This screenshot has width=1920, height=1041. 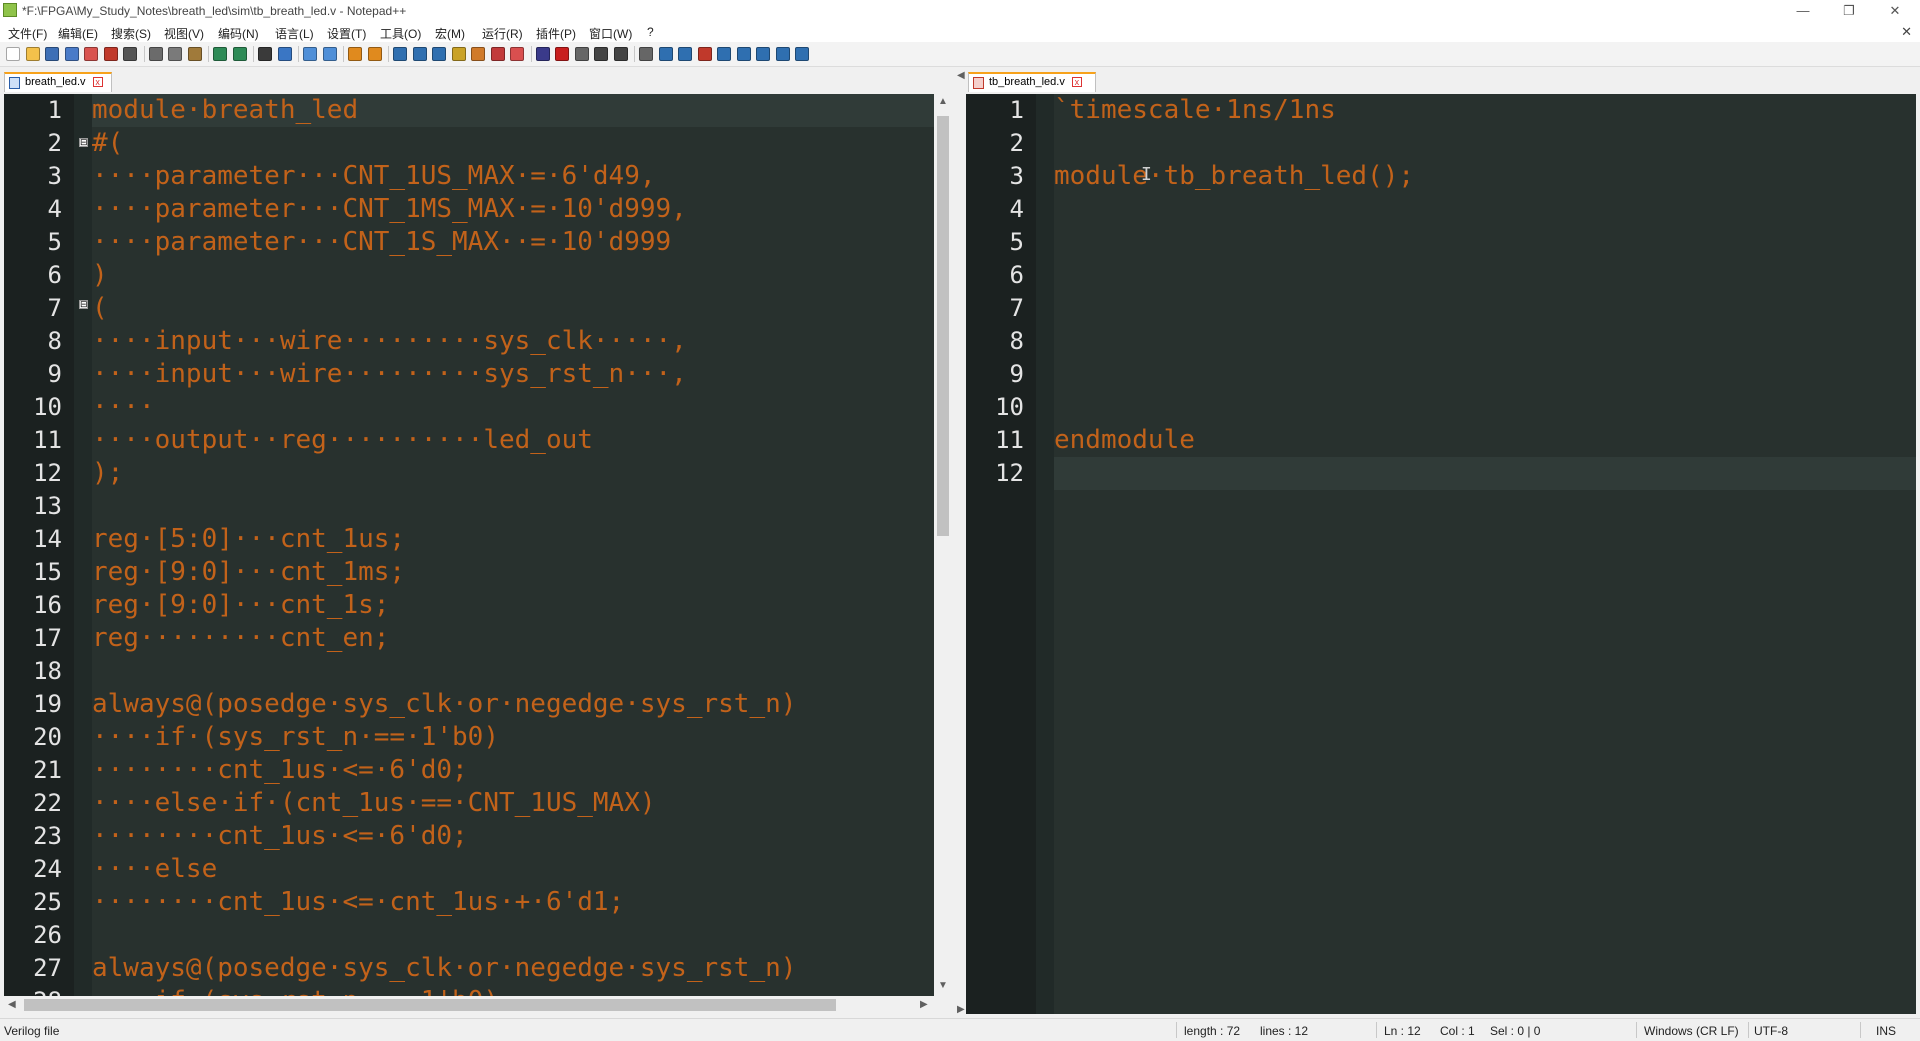 I want to click on menu-file: 文件(F), so click(x=27, y=33).